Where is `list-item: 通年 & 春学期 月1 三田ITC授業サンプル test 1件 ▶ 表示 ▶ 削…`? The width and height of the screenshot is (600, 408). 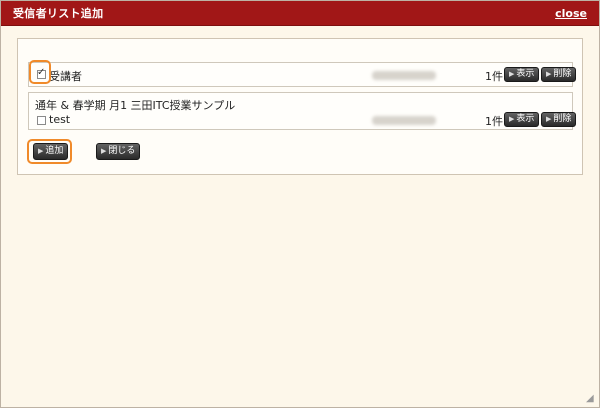 list-item: 通年 & 春学期 月1 三田ITC授業サンプル test 1件 ▶ 表示 ▶ 削… is located at coordinates (302, 111).